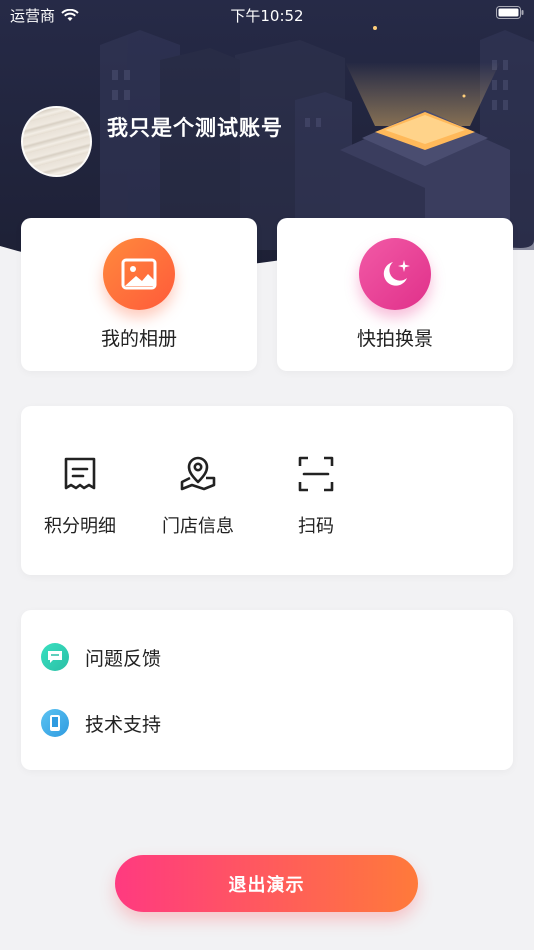 This screenshot has height=950, width=534. What do you see at coordinates (55, 657) in the screenshot?
I see `chat-icon` at bounding box center [55, 657].